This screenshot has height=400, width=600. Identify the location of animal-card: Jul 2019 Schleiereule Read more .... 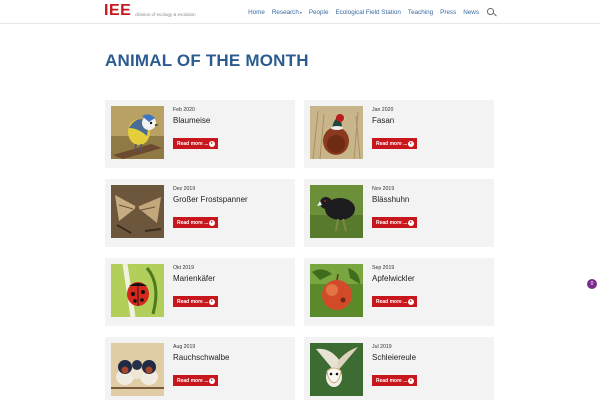
(399, 368).